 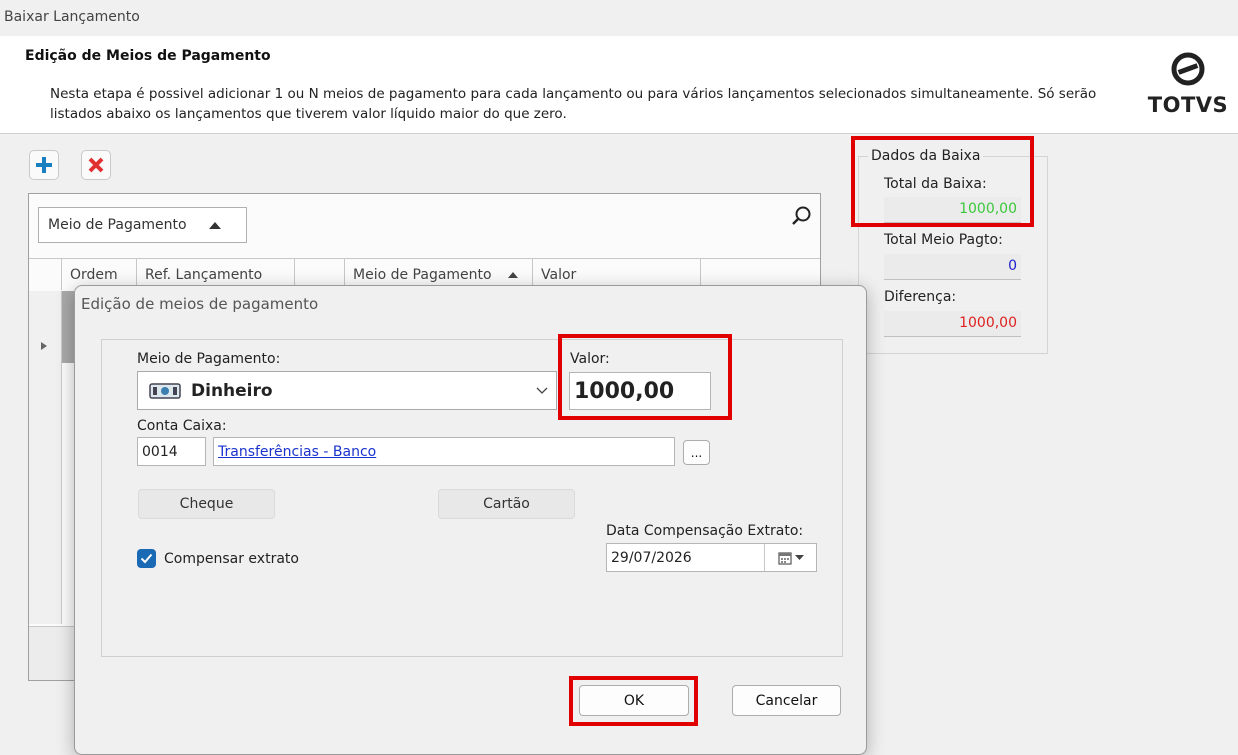 What do you see at coordinates (444, 451) in the screenshot?
I see `conta-caixa-name-link: Transferências - Banco` at bounding box center [444, 451].